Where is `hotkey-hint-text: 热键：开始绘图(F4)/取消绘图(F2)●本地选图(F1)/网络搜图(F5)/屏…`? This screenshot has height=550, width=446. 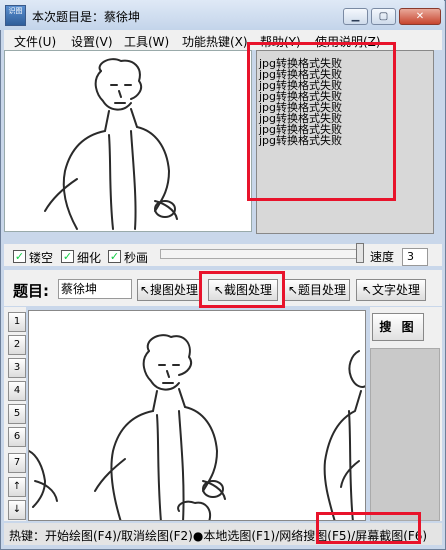 hotkey-hint-text: 热键：开始绘图(F4)/取消绘图(F2)●本地选图(F1)/网络搜图(F5)/屏… is located at coordinates (218, 536).